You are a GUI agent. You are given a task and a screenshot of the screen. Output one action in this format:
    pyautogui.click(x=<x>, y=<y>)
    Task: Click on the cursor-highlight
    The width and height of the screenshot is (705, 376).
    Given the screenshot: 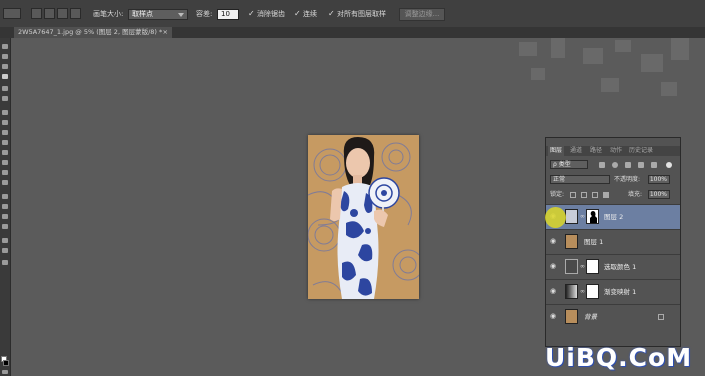 What is the action you would take?
    pyautogui.click(x=555, y=217)
    